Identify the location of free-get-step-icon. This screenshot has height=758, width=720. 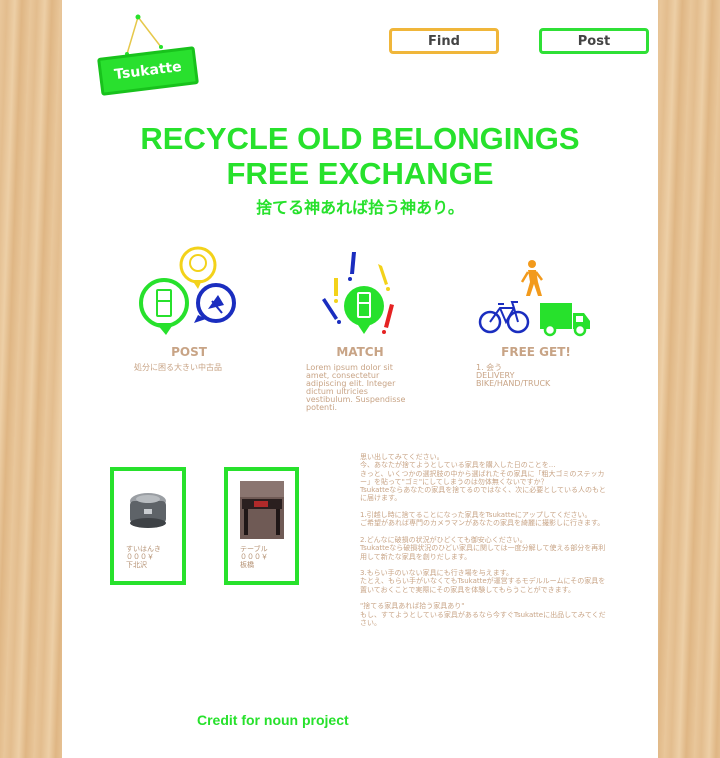
(534, 298).